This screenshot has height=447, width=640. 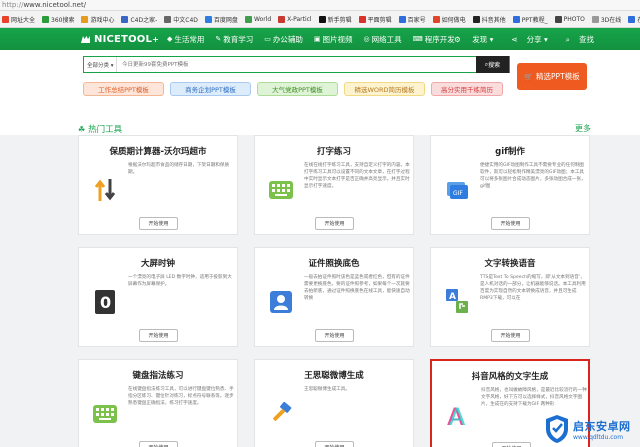 I want to click on clock-icon: 0, so click(x=105, y=302).